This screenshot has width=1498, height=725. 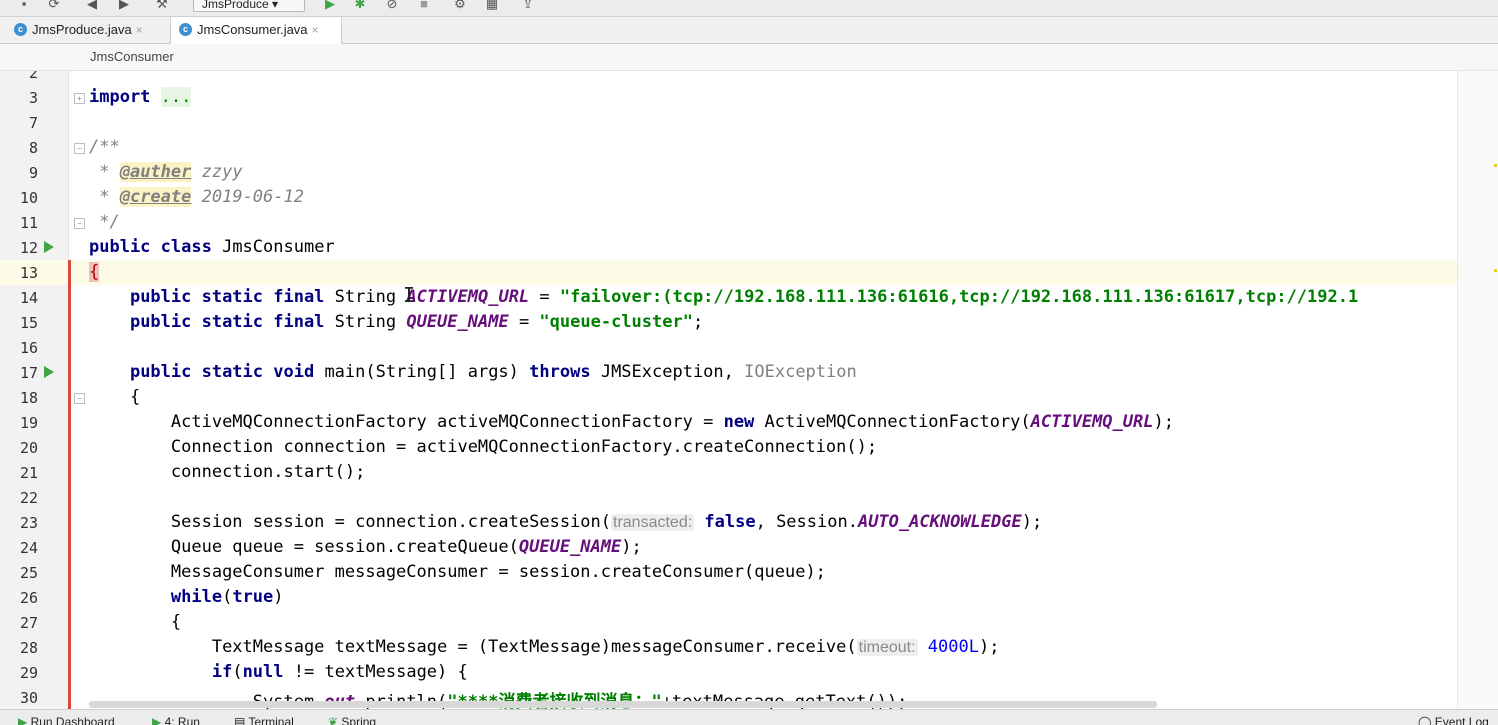 I want to click on line-number: 10, so click(x=28, y=198).